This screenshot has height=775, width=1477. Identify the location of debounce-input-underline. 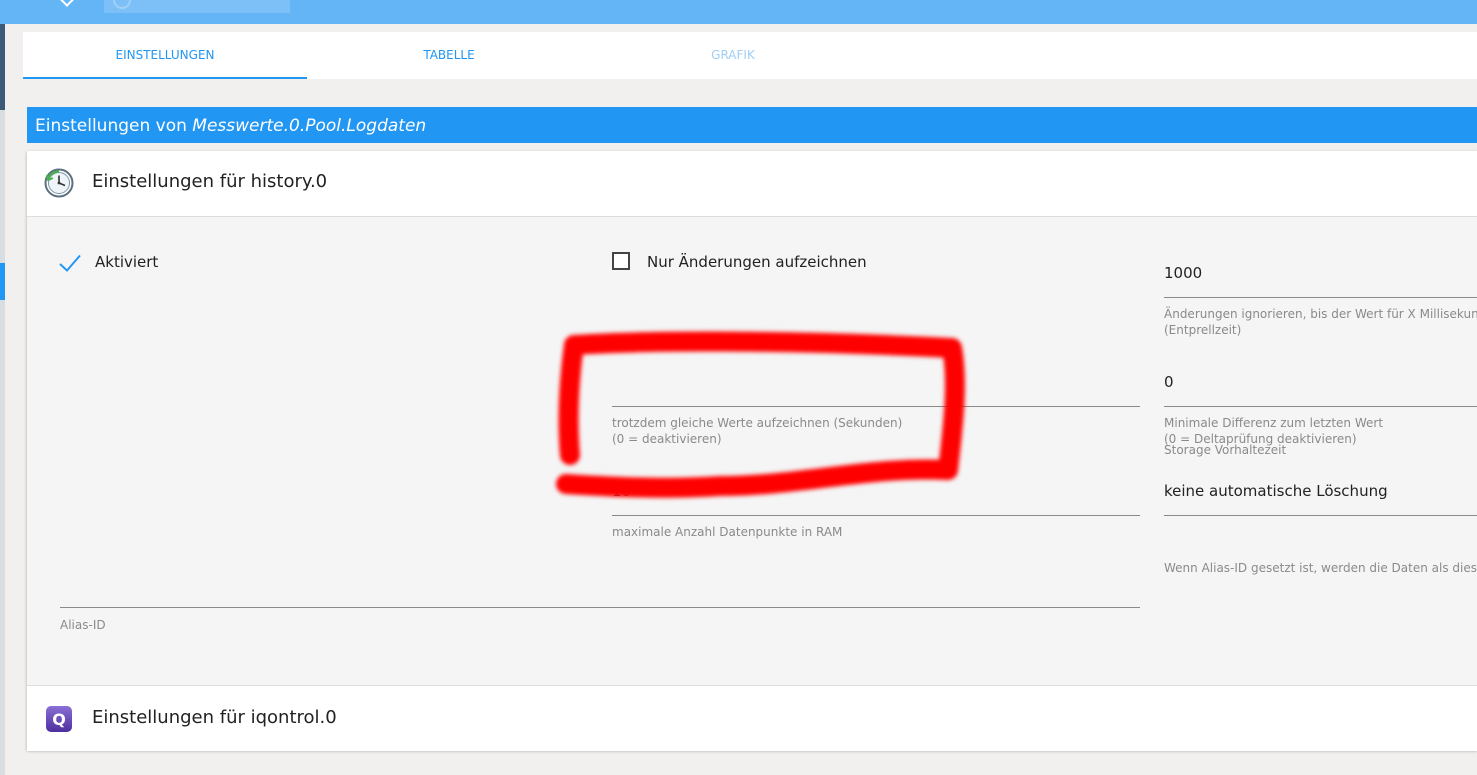
(1320, 297).